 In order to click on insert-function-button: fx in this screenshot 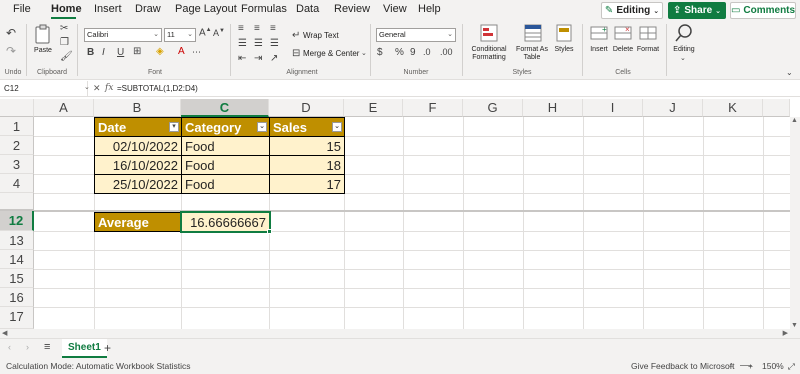, I will do `click(109, 88)`.